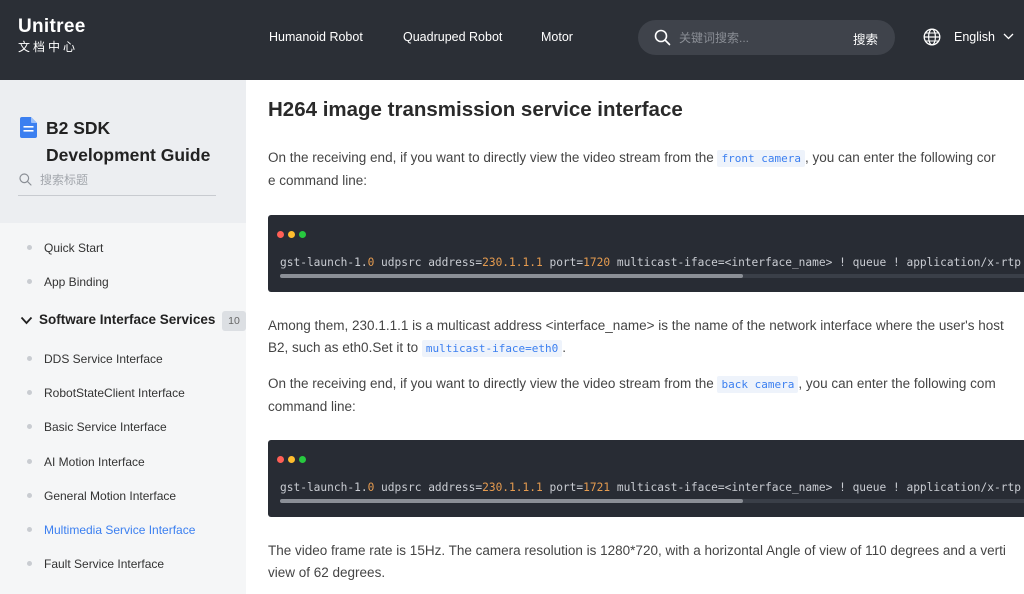 The image size is (1024, 594). I want to click on paragraph-line: view of 62 degrees., so click(327, 572).